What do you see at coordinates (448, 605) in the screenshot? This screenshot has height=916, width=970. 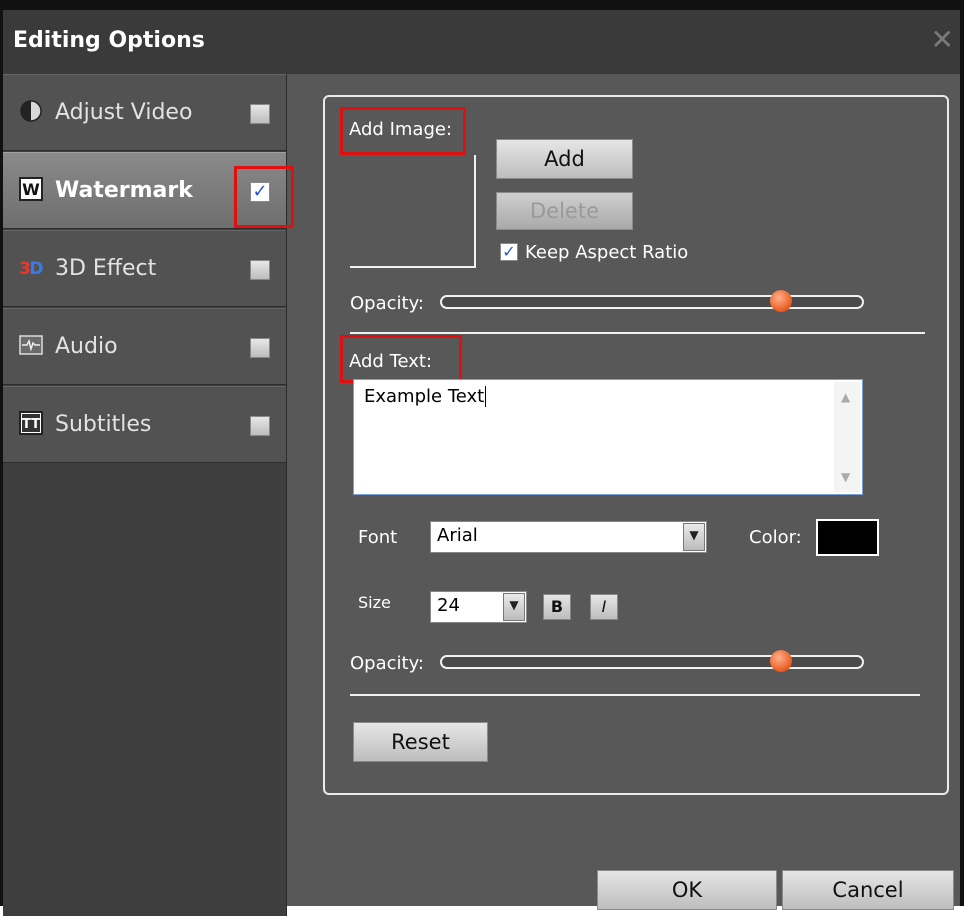 I see `size-select-value: 24` at bounding box center [448, 605].